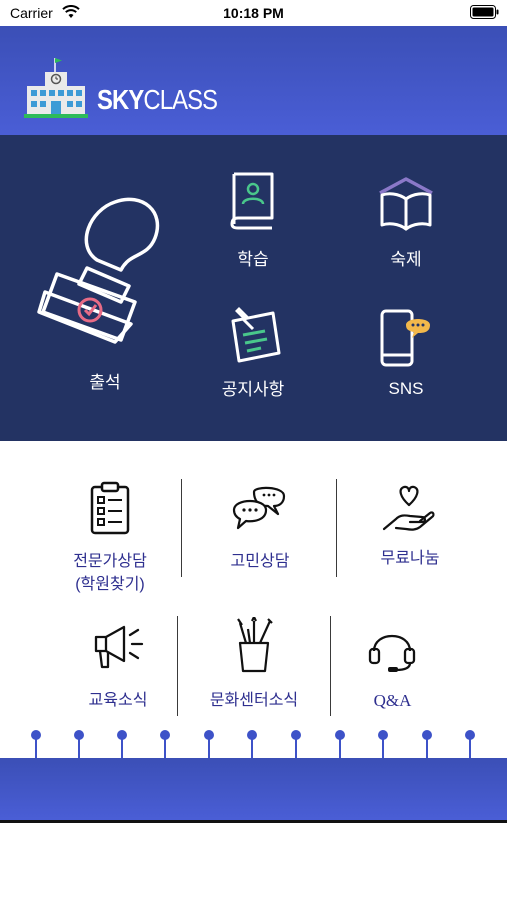 The image size is (507, 900). Describe the element at coordinates (118, 700) in the screenshot. I see `education-news-label: 교육소식` at that location.